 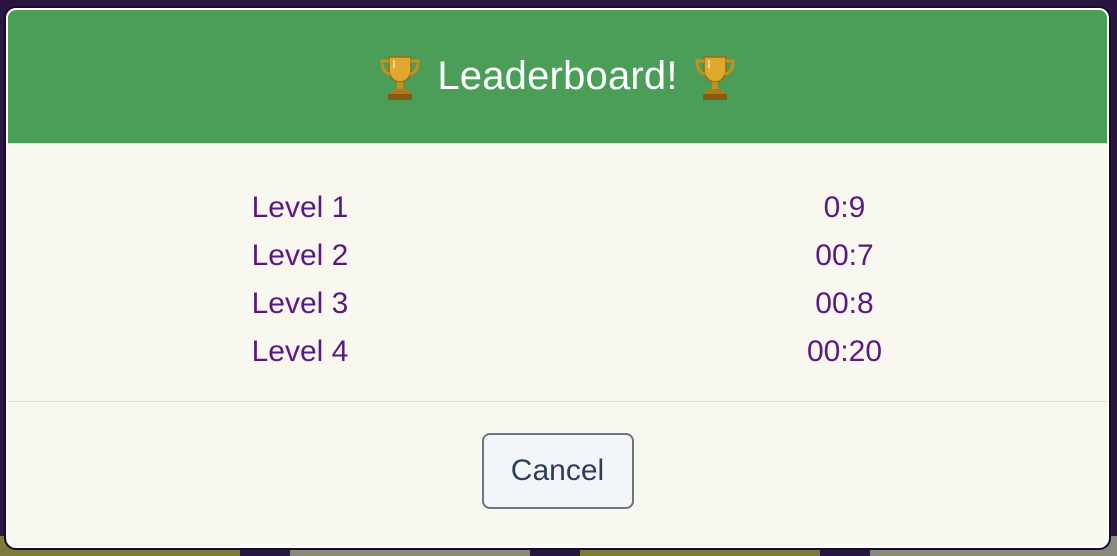 What do you see at coordinates (557, 471) in the screenshot?
I see `cancel-button: Cancel` at bounding box center [557, 471].